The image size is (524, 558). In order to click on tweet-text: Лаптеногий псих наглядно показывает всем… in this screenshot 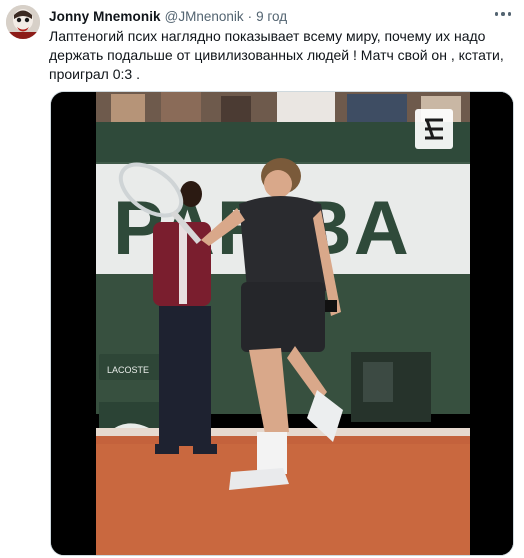, I will do `click(276, 55)`.